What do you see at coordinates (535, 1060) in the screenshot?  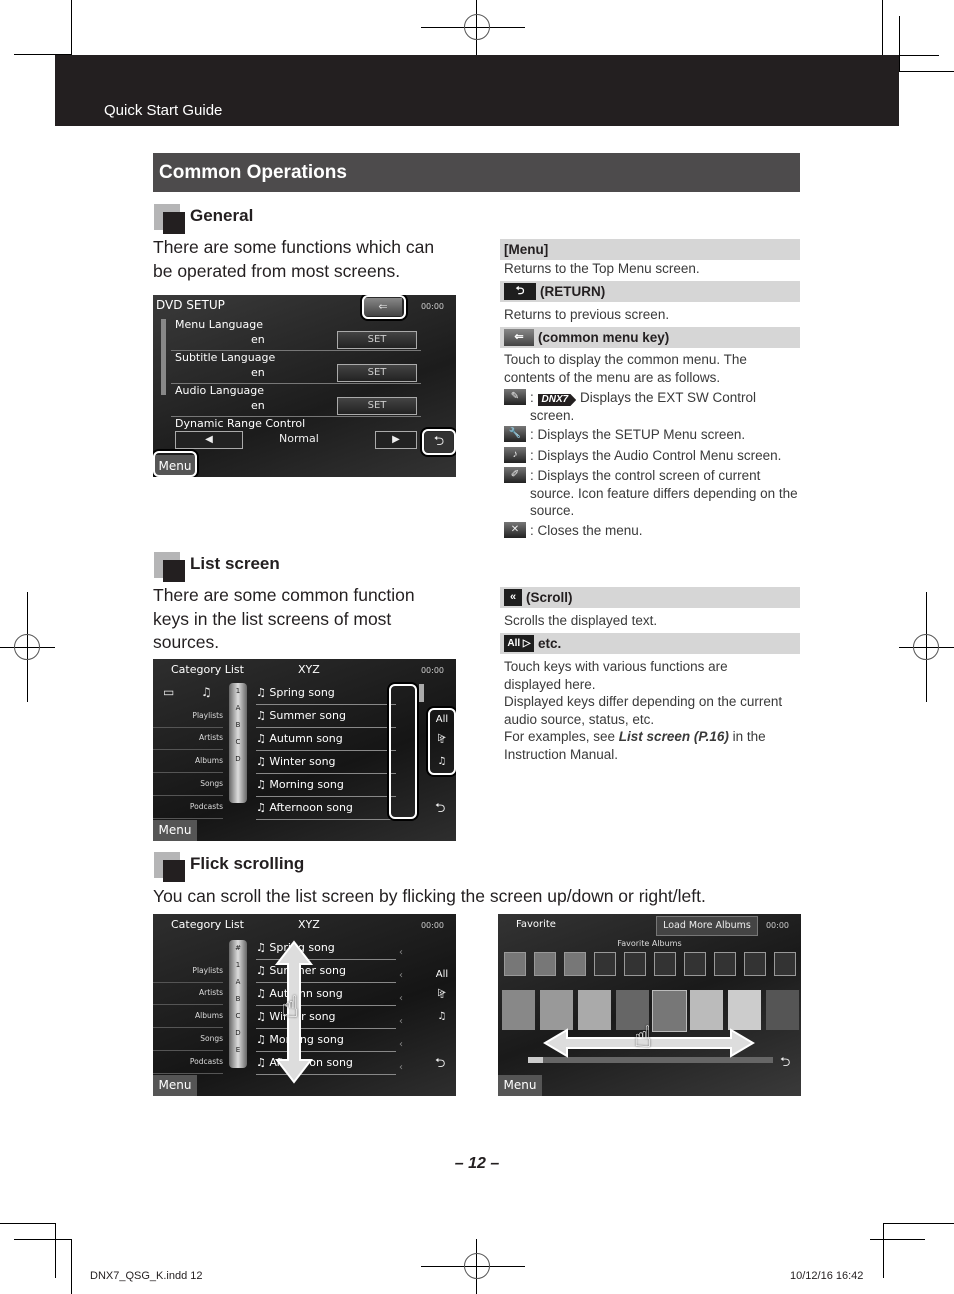 I see `progress-thumb` at bounding box center [535, 1060].